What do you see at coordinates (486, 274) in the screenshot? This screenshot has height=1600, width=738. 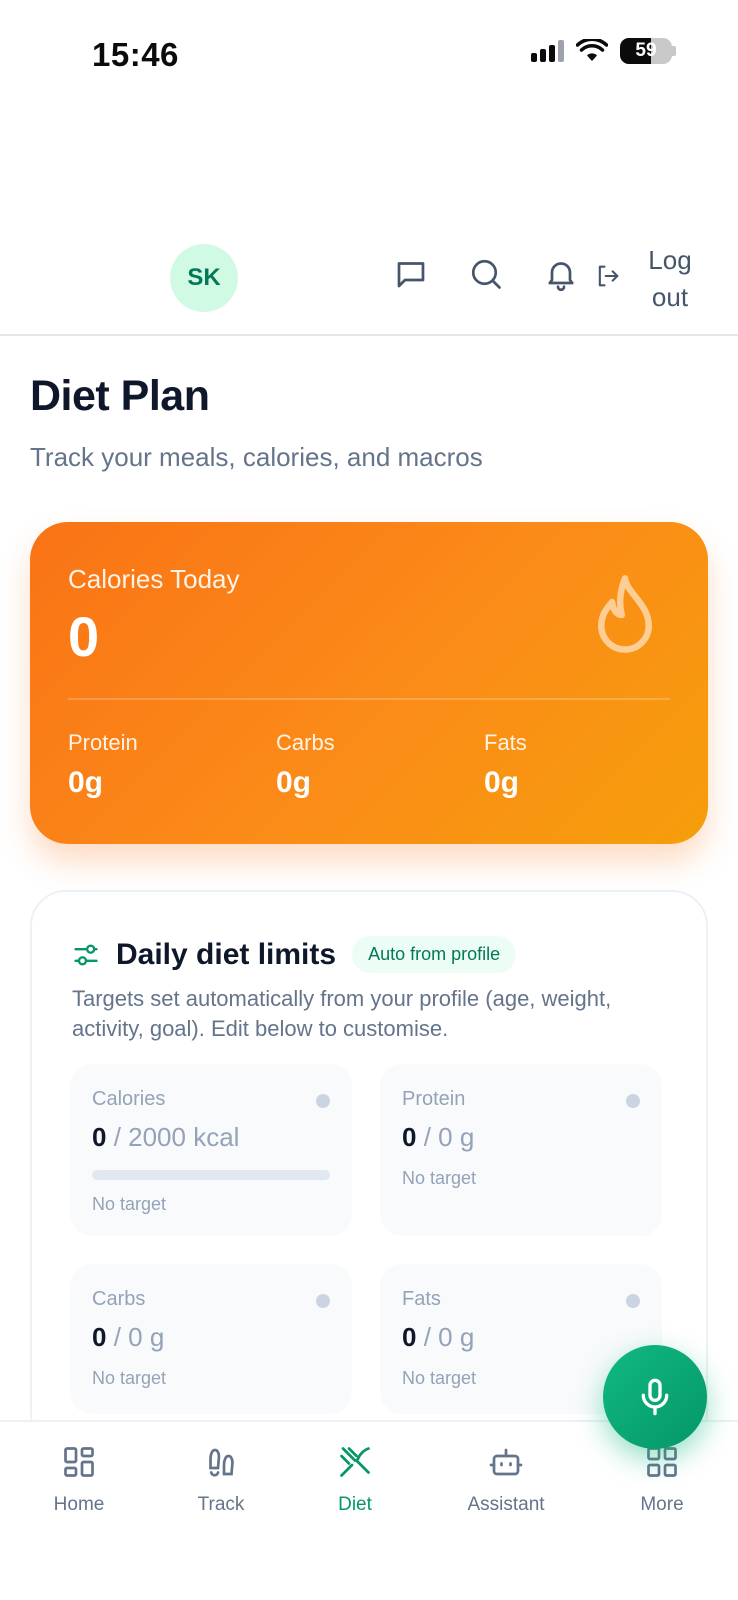 I see `search-icon` at bounding box center [486, 274].